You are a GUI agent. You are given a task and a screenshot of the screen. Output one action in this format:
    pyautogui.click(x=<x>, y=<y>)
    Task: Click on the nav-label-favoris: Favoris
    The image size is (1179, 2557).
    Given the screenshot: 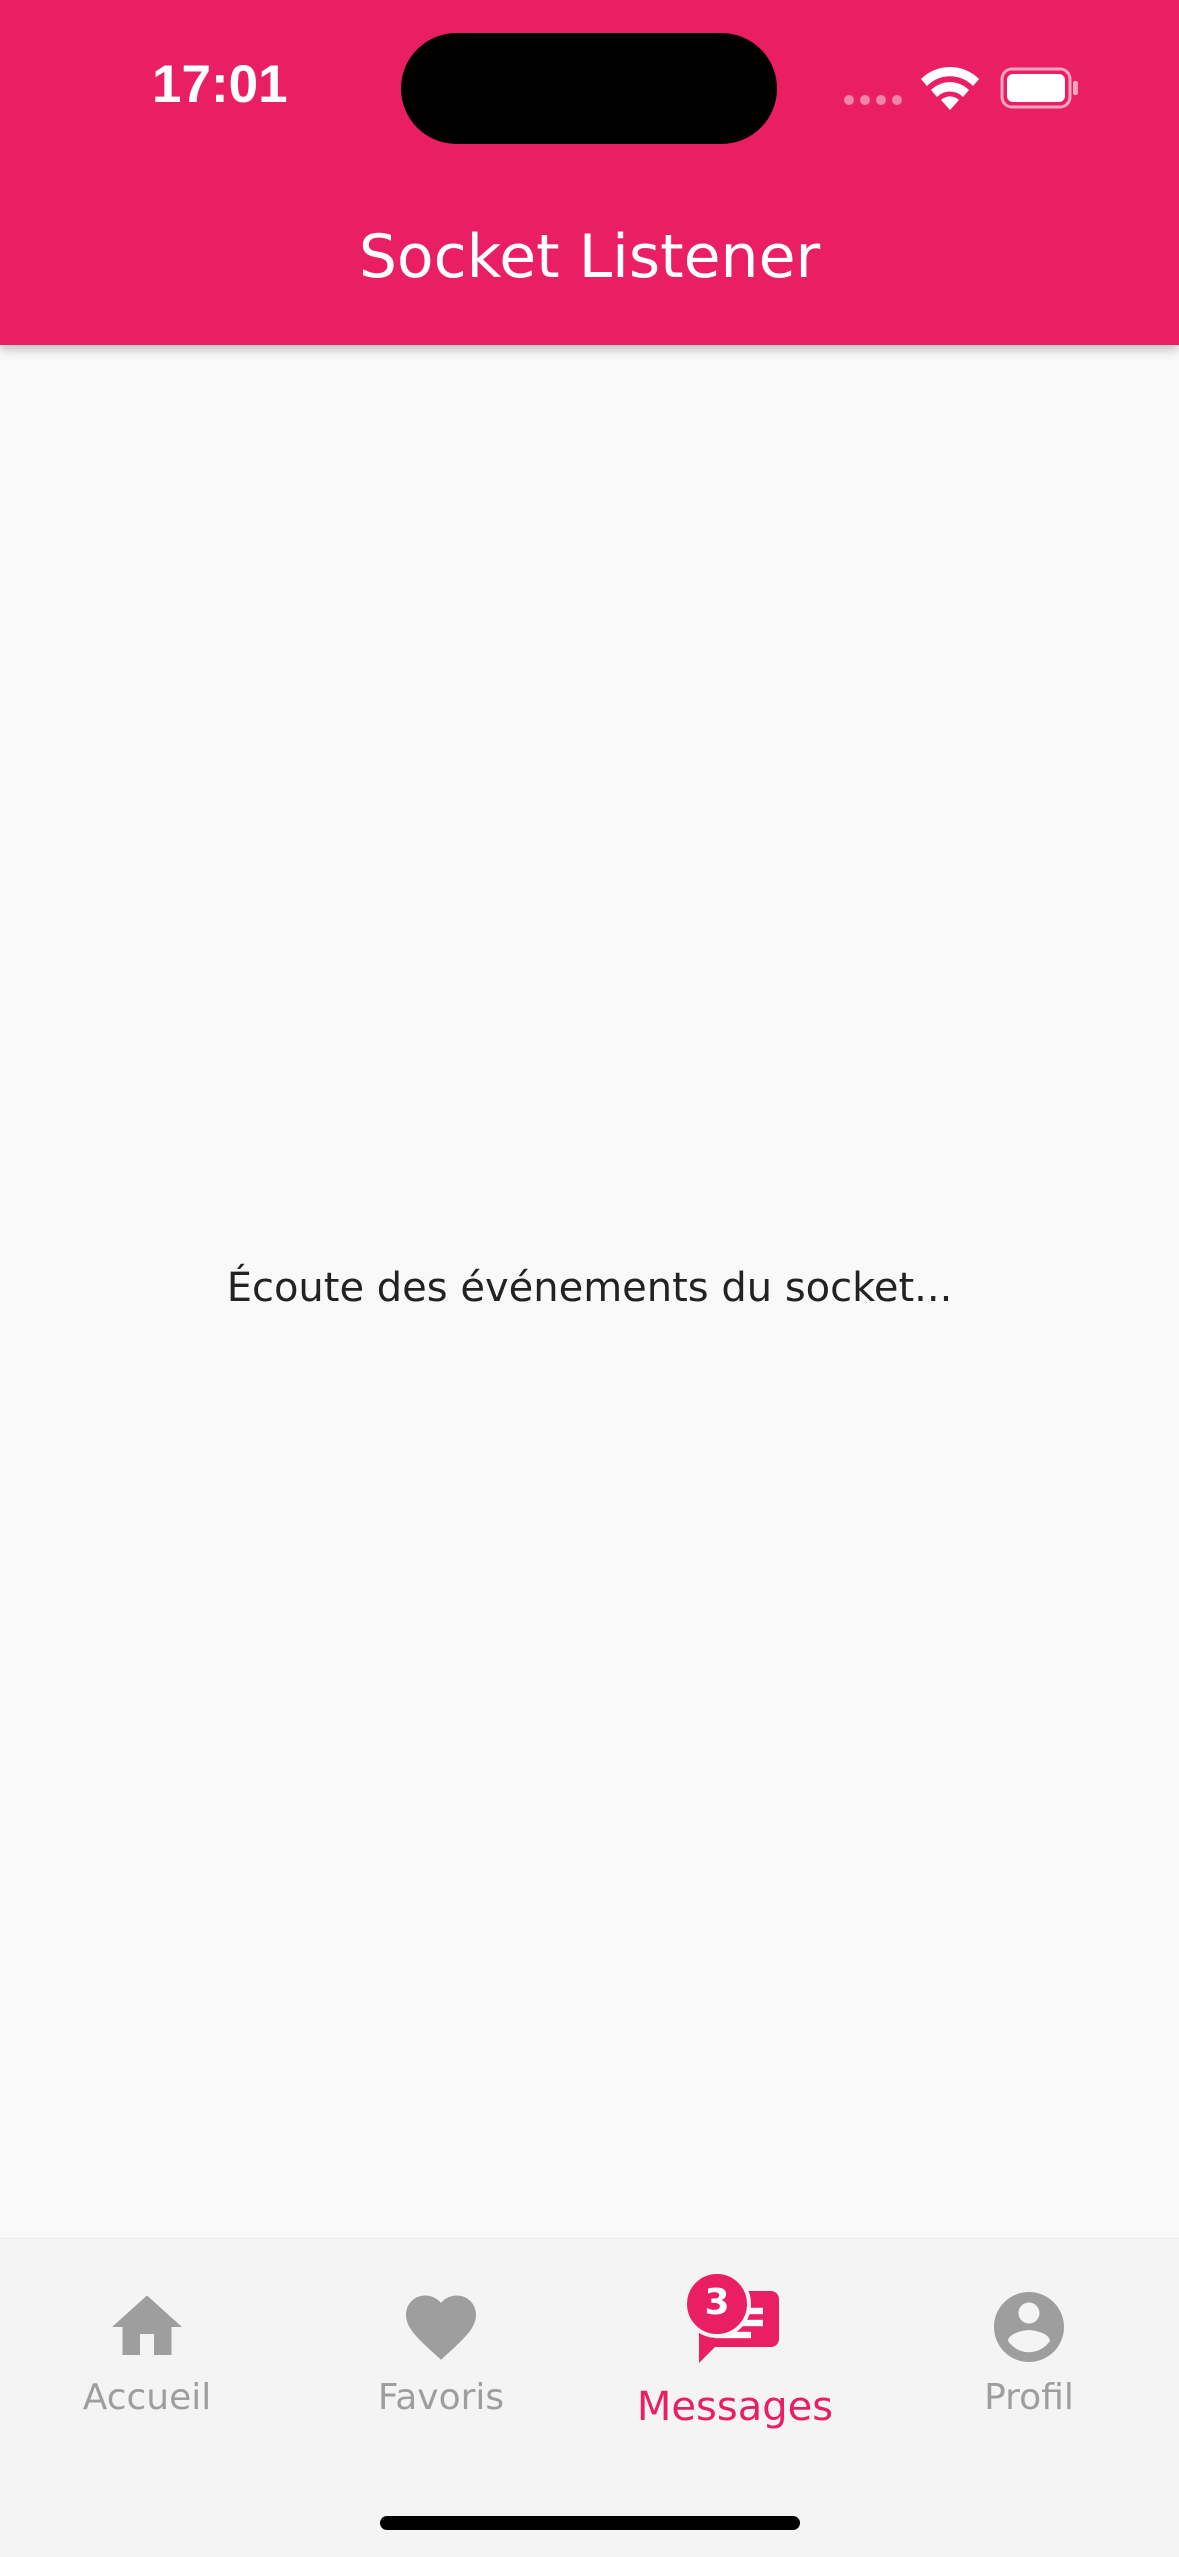 What is the action you would take?
    pyautogui.click(x=441, y=2397)
    